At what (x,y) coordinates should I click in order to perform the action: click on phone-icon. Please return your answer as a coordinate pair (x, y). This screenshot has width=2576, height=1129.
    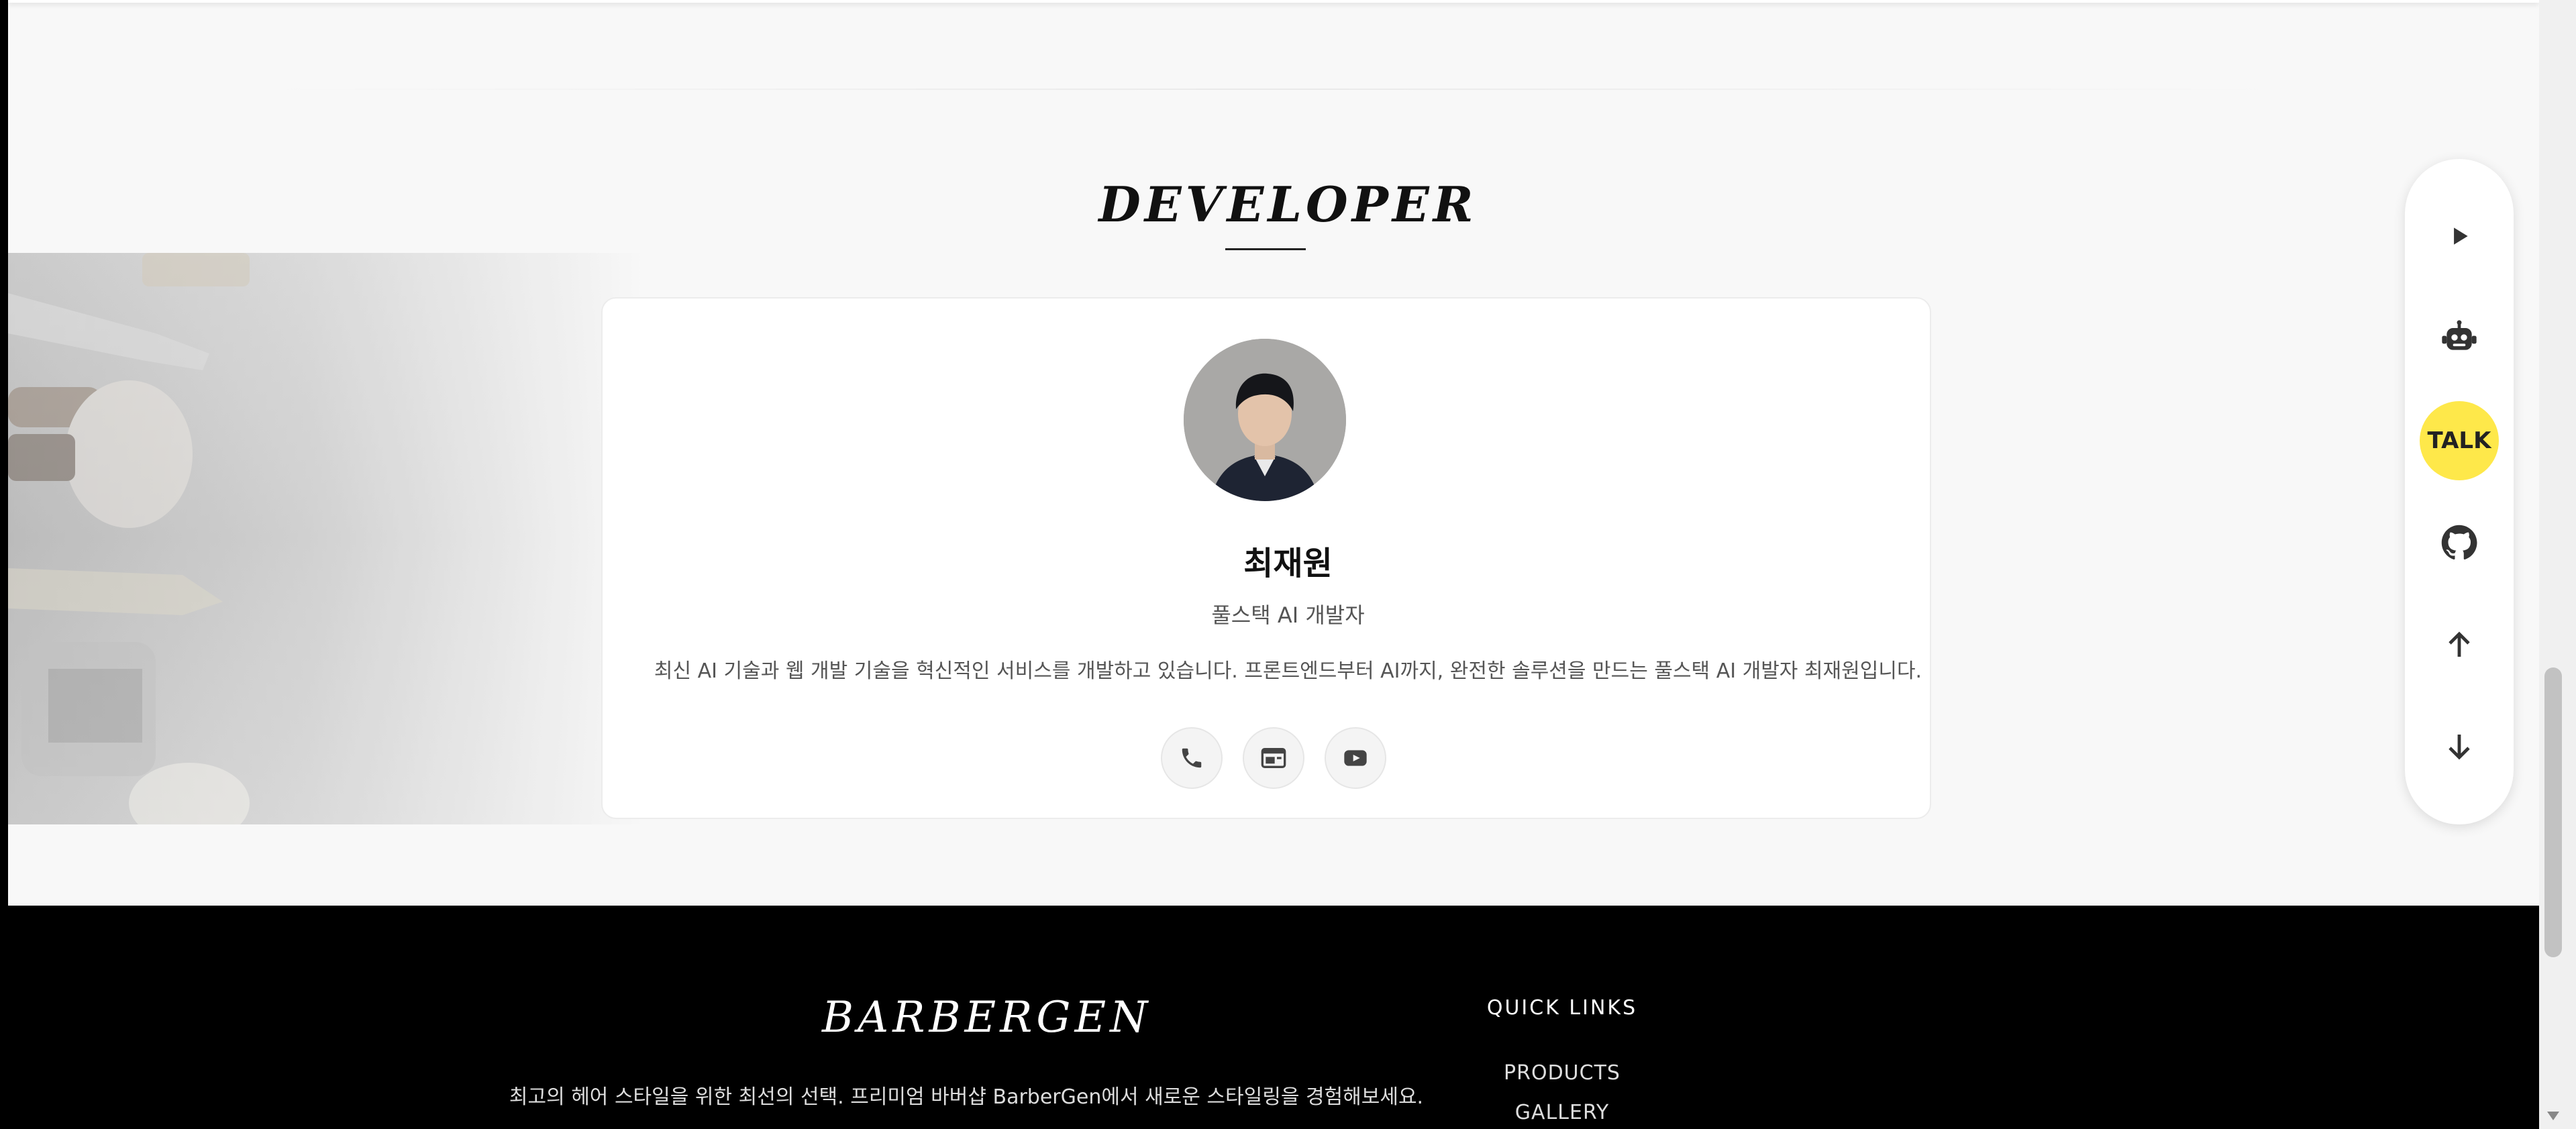
    Looking at the image, I should click on (1192, 758).